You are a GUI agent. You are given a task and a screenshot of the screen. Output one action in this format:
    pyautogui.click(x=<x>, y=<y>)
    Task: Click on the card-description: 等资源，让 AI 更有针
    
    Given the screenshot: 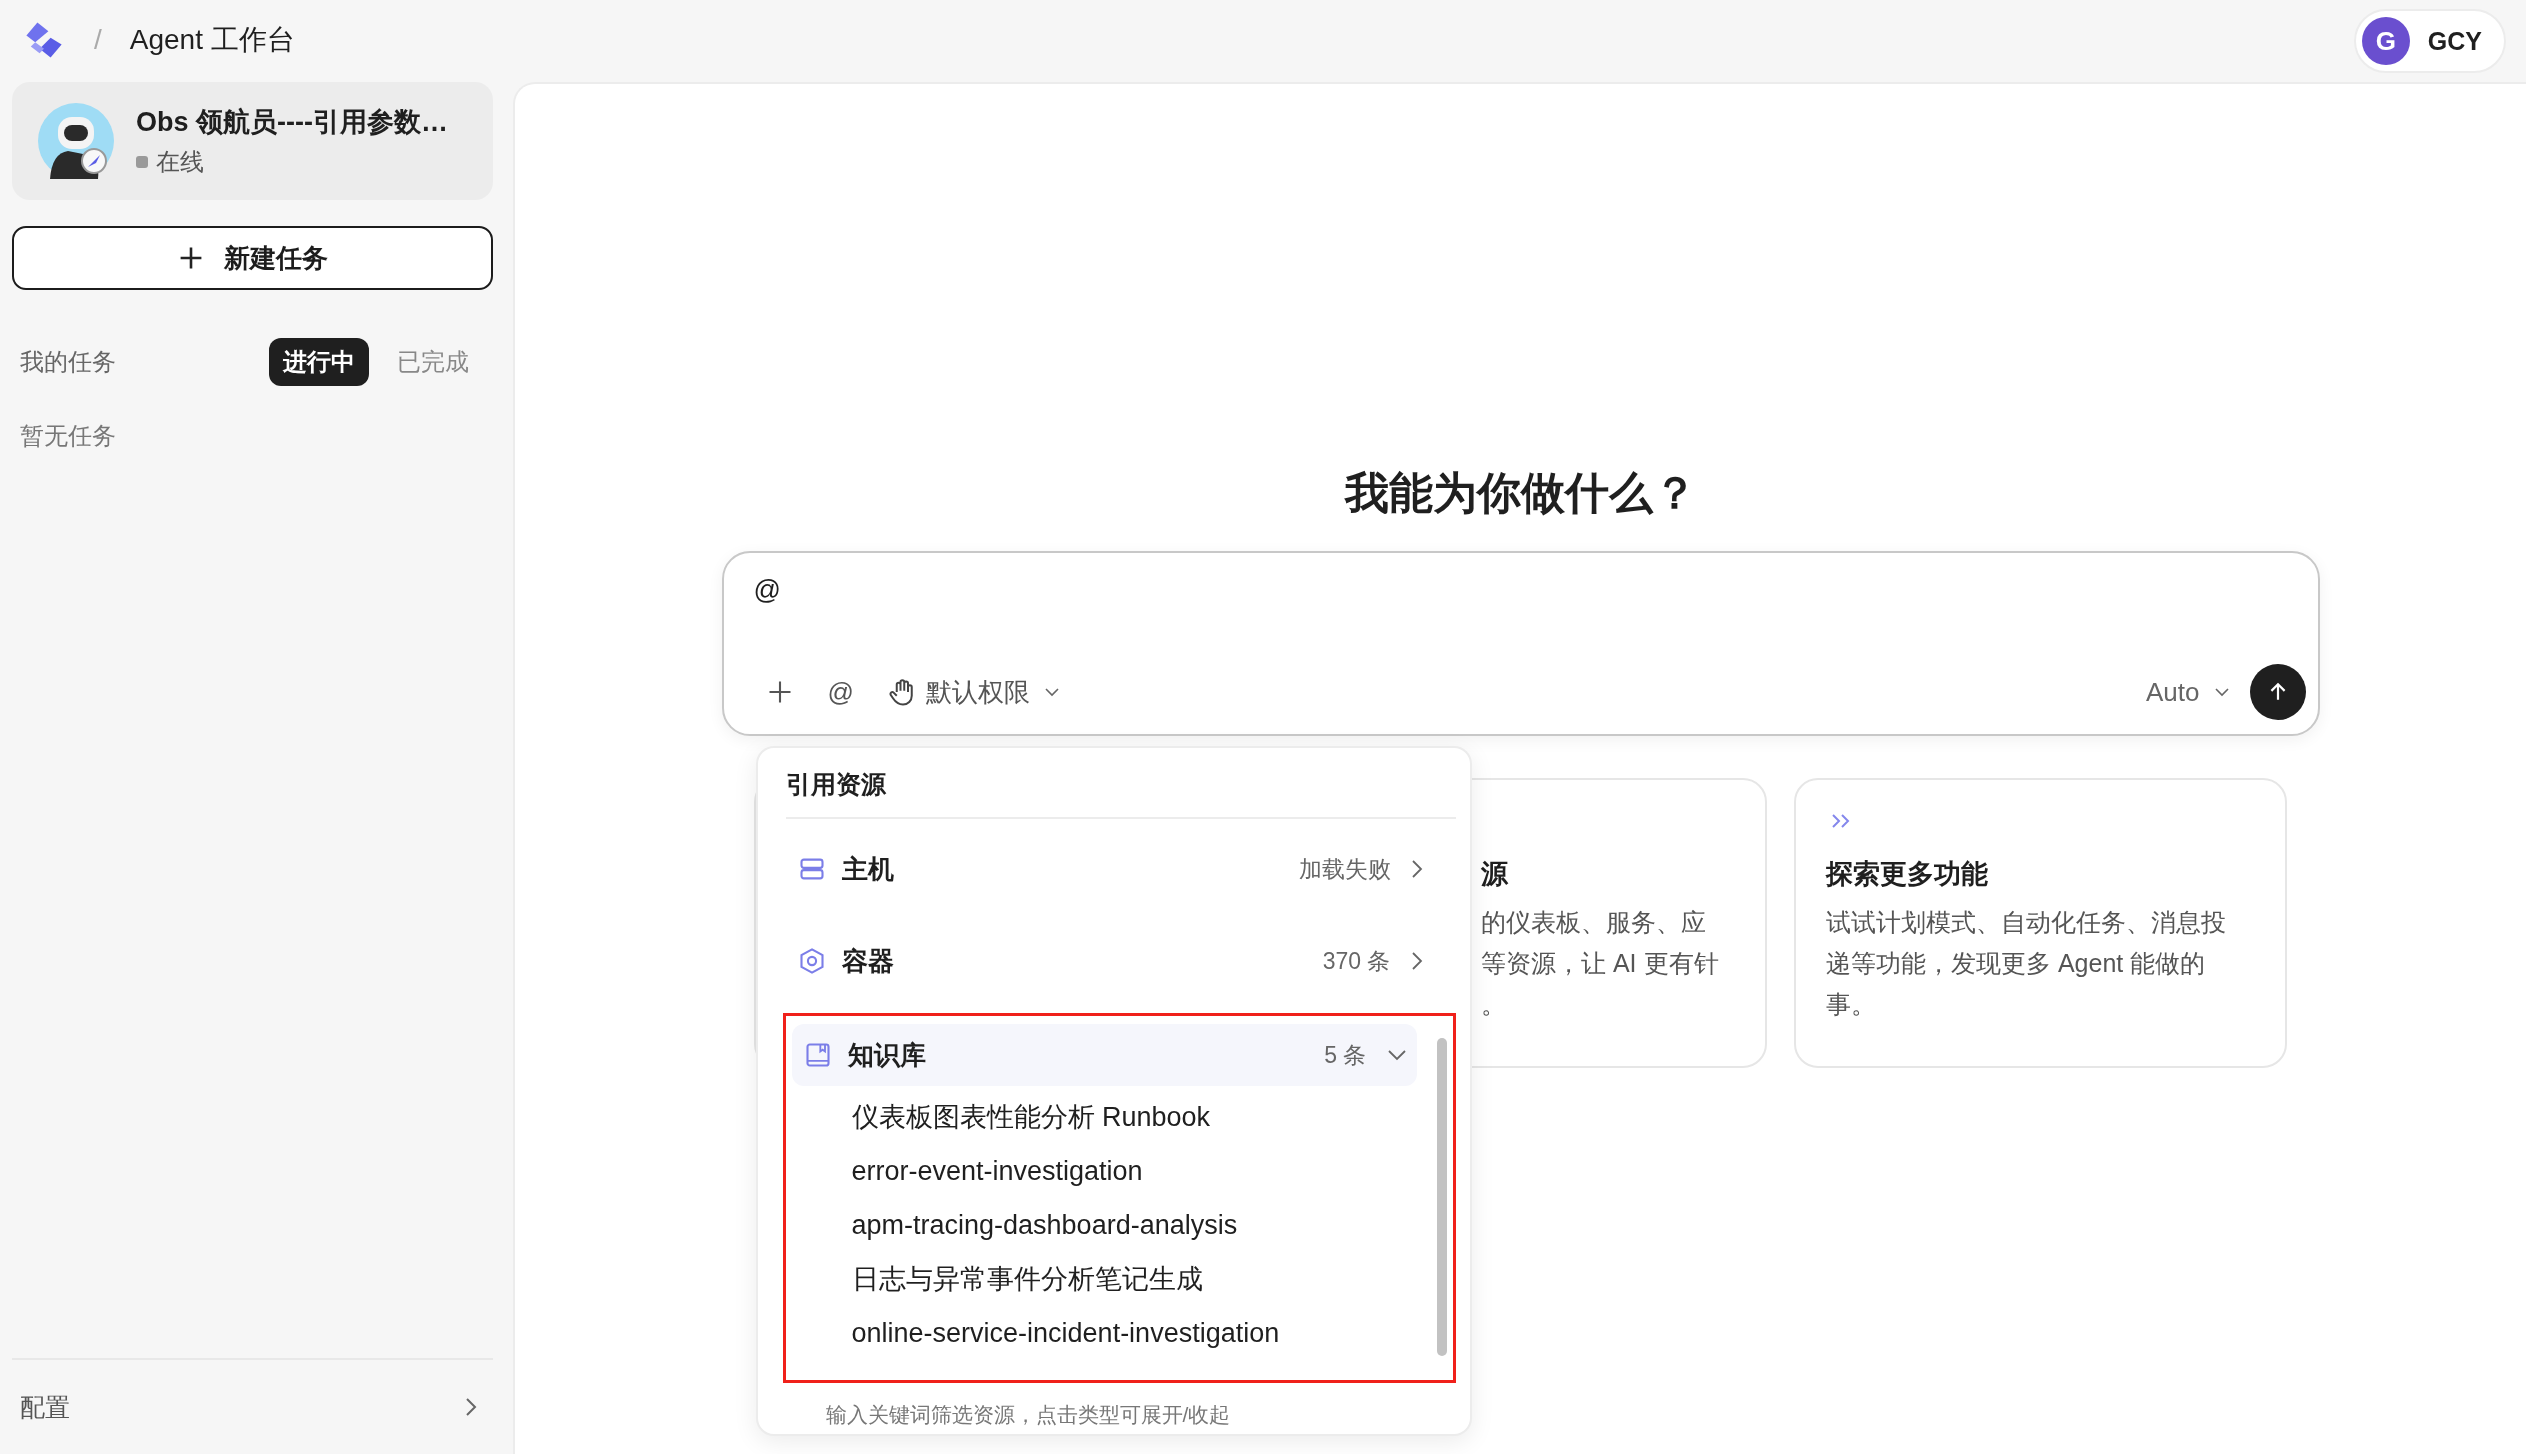 What is the action you would take?
    pyautogui.click(x=1600, y=963)
    